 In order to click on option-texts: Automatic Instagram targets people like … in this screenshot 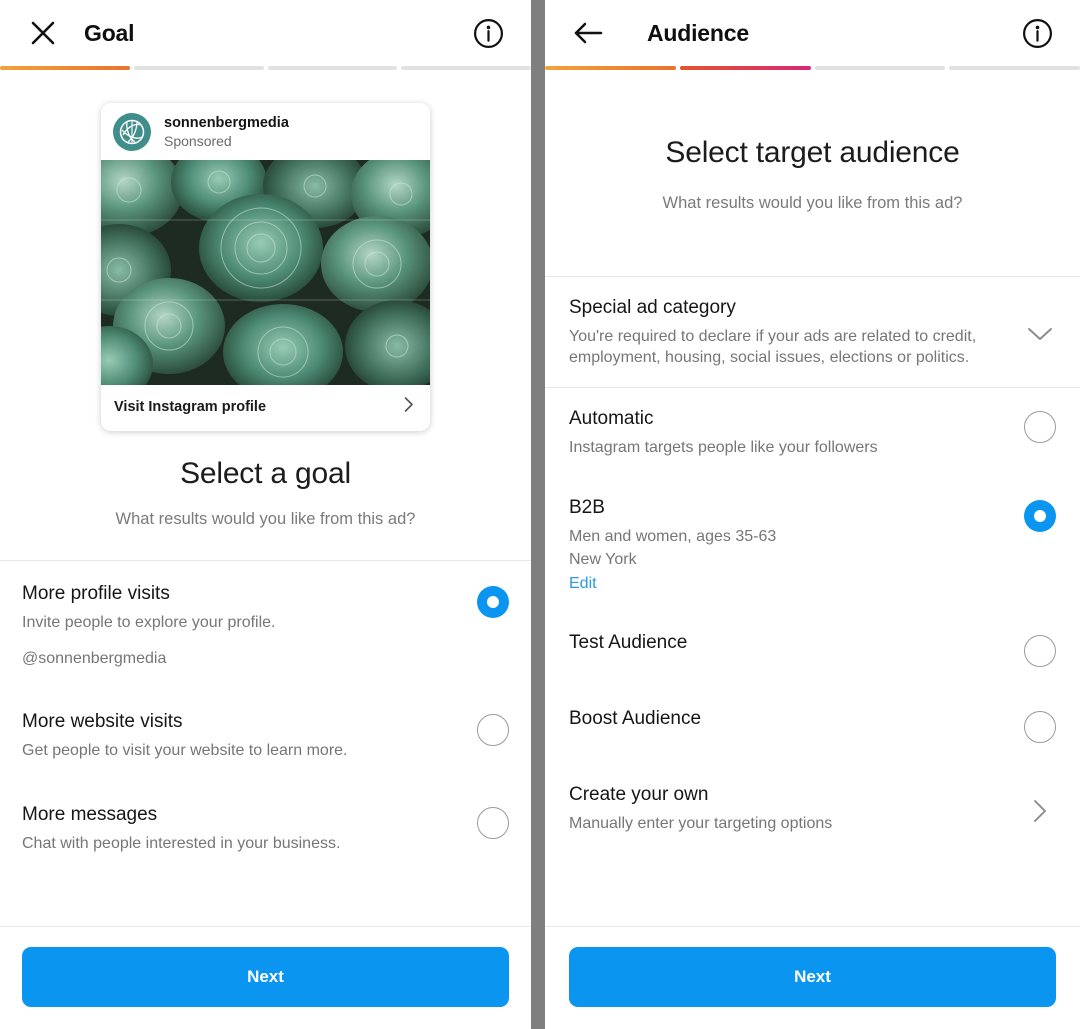, I will do `click(796, 432)`.